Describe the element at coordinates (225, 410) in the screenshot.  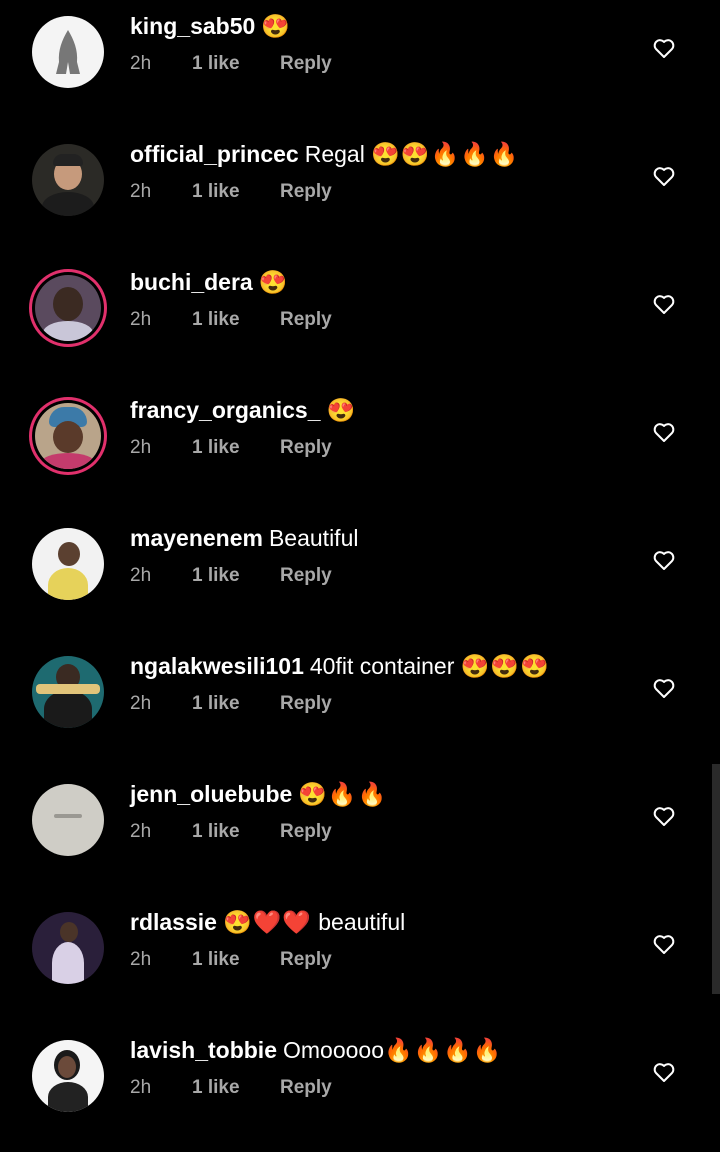
I see `comment-username: francy_organics_` at that location.